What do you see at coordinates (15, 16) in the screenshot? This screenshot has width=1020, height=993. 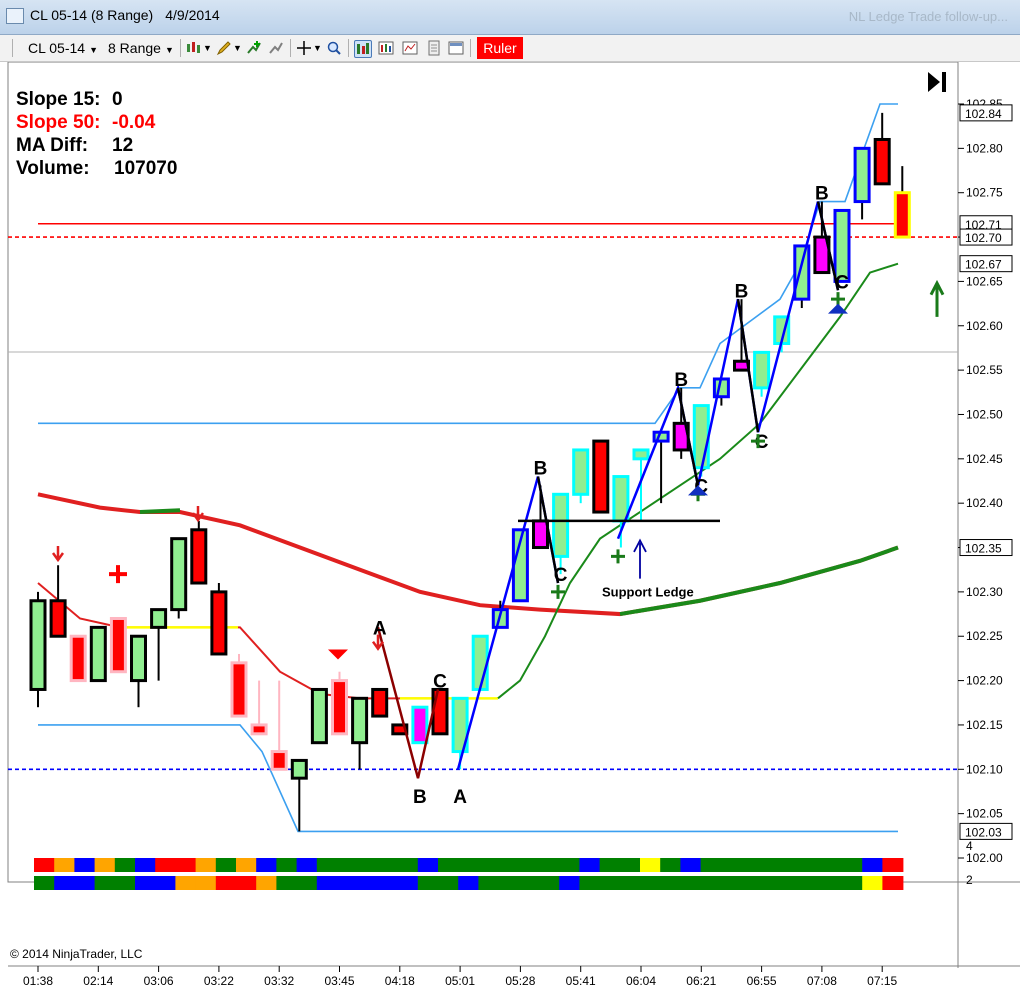 I see `chart-app-icon` at bounding box center [15, 16].